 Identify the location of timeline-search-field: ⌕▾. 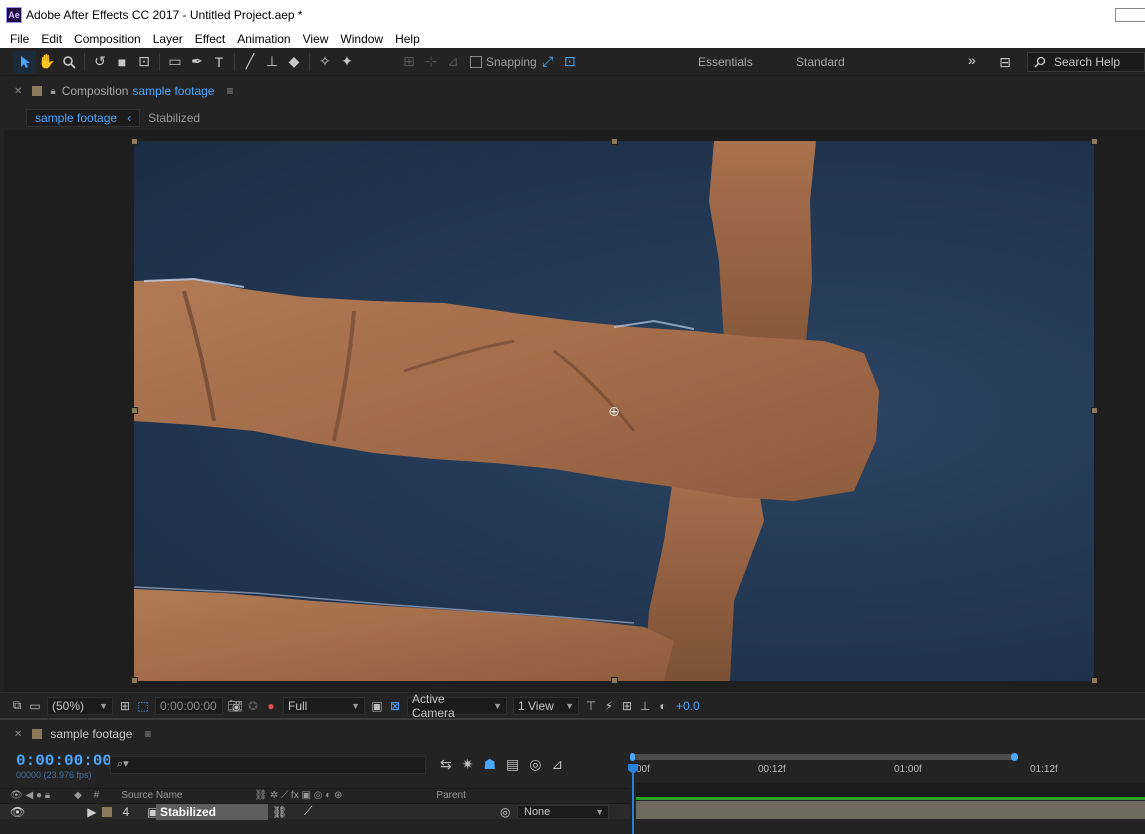
(268, 765).